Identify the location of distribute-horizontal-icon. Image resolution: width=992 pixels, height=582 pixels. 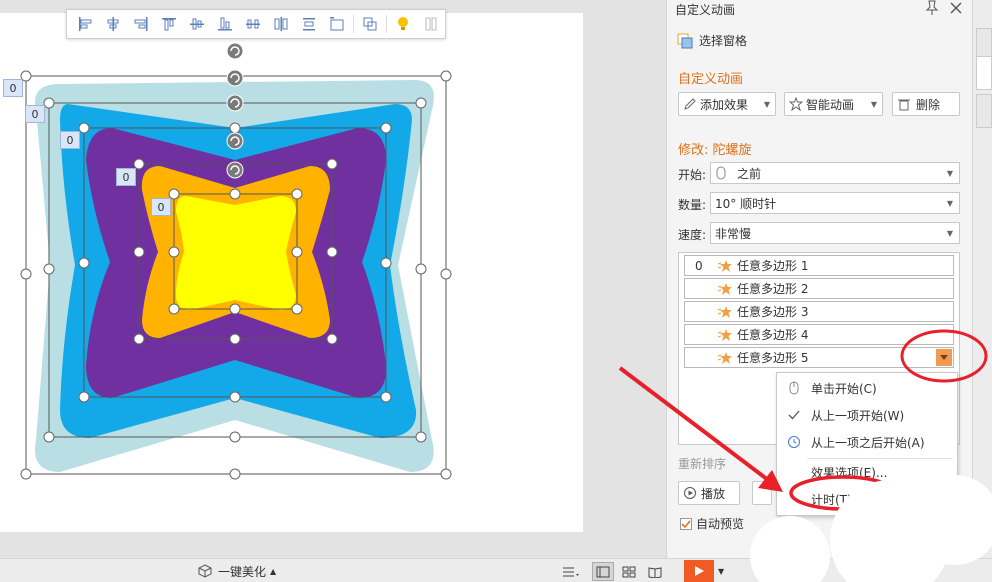
(253, 24).